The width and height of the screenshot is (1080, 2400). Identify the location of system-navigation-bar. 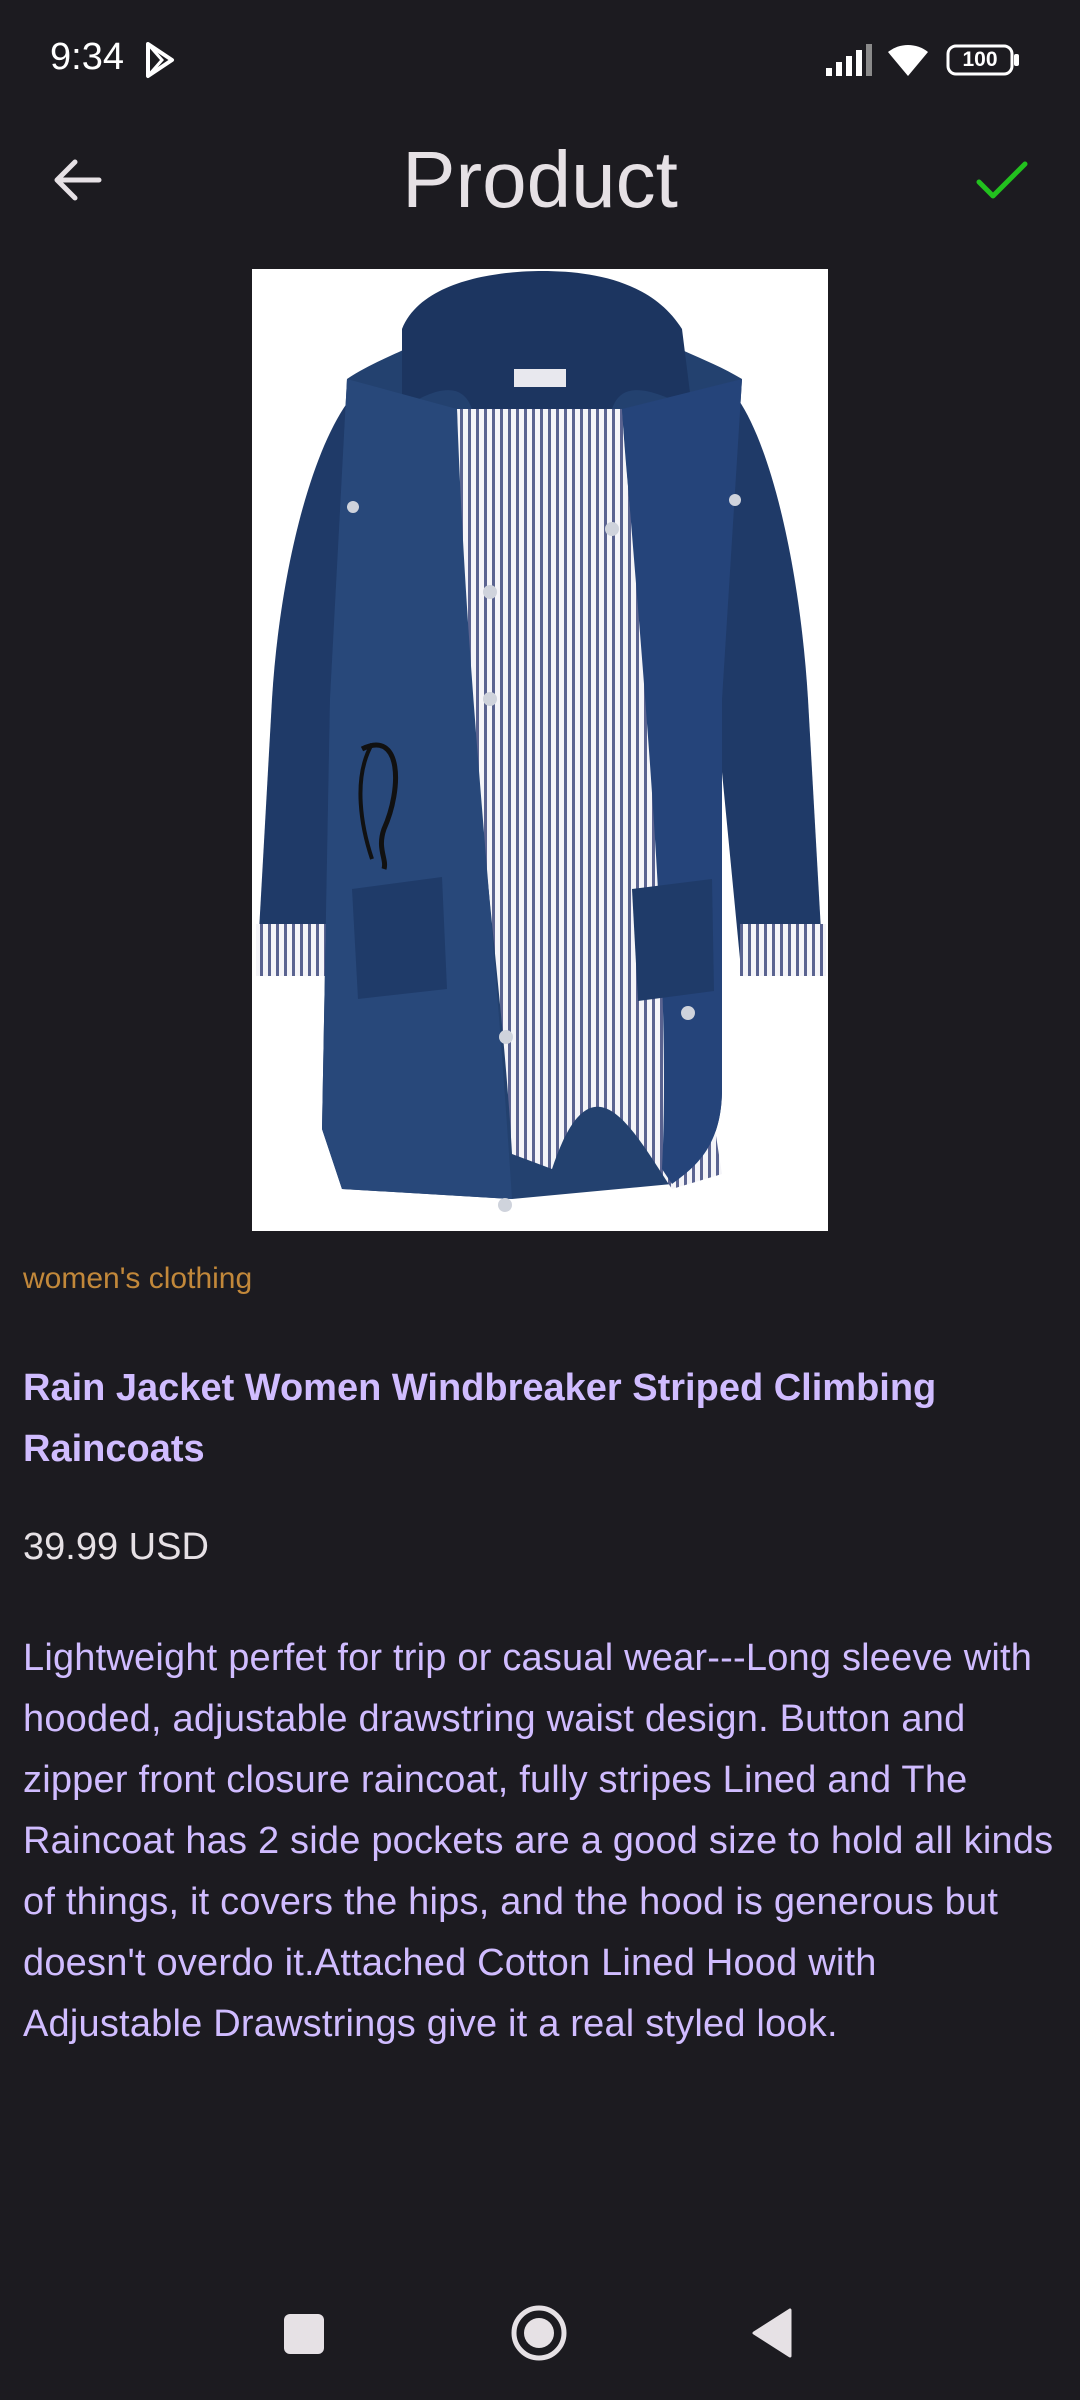
(540, 2340).